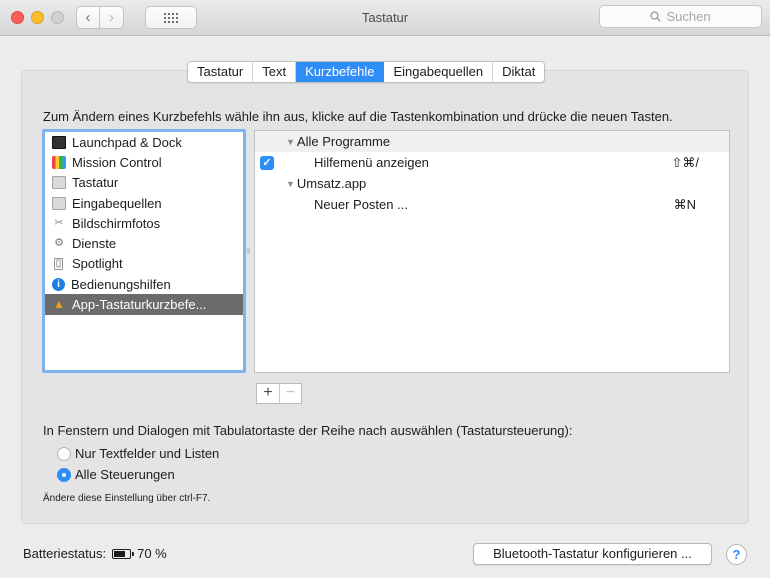  I want to click on shortcut-name: Hilfemenü anzeigen, so click(371, 162).